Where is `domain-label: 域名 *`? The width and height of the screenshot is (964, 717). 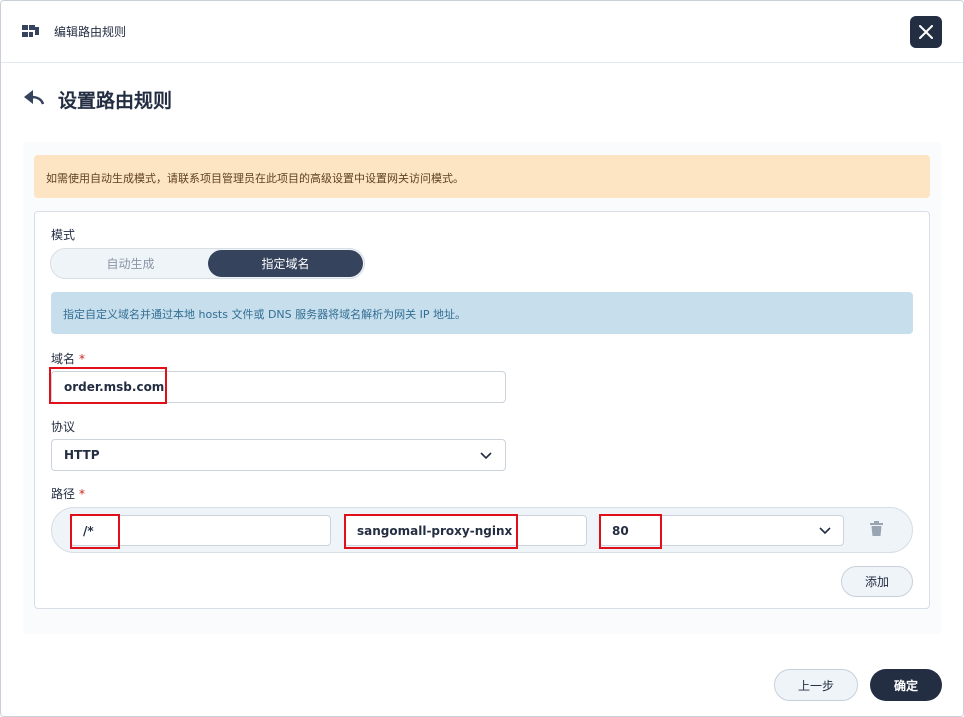 domain-label: 域名 * is located at coordinates (68, 358).